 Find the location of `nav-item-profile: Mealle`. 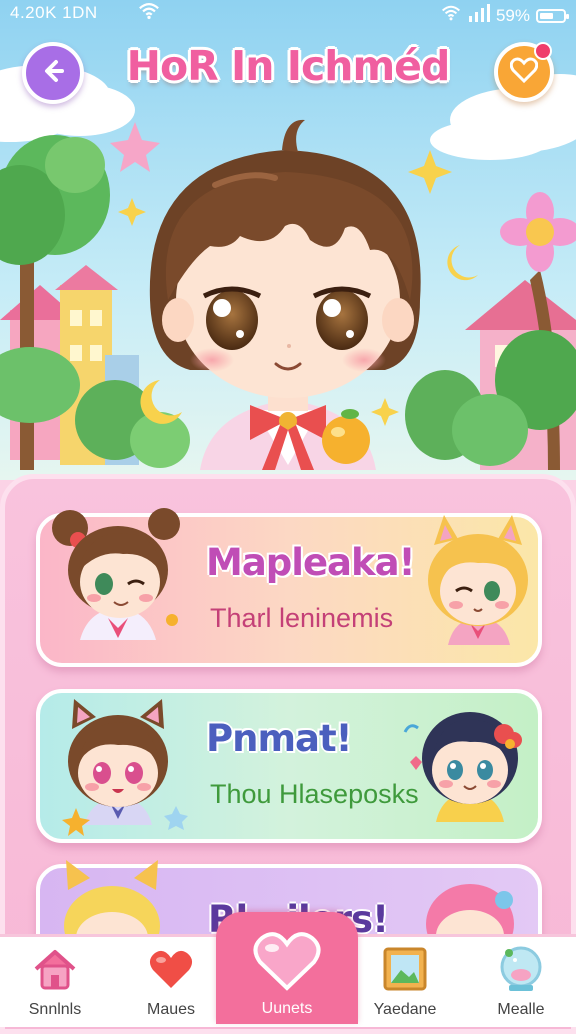

nav-item-profile: Mealle is located at coordinates (521, 982).